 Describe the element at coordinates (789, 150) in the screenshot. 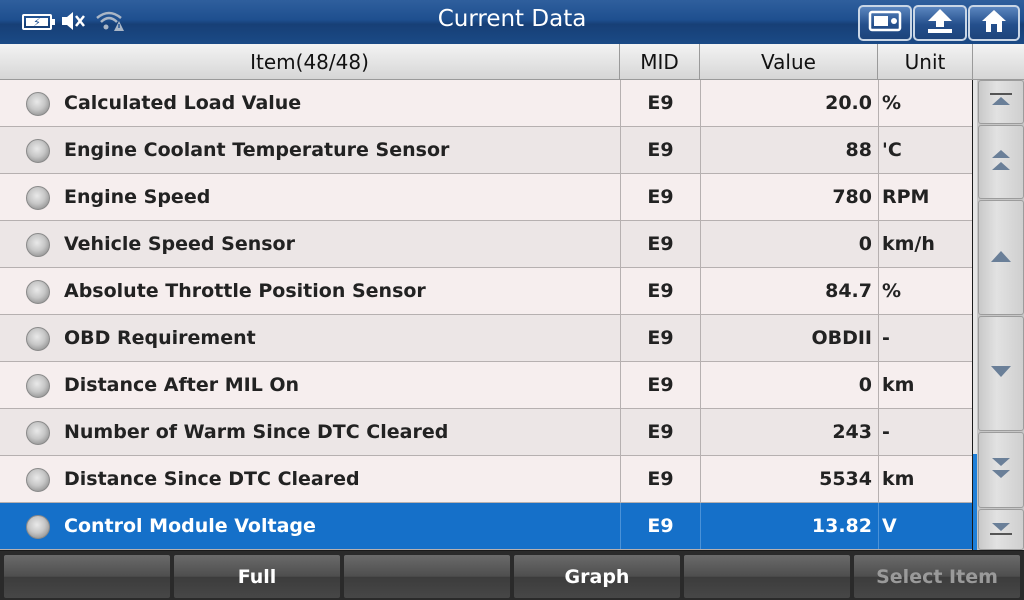

I see `row-value: 88` at that location.